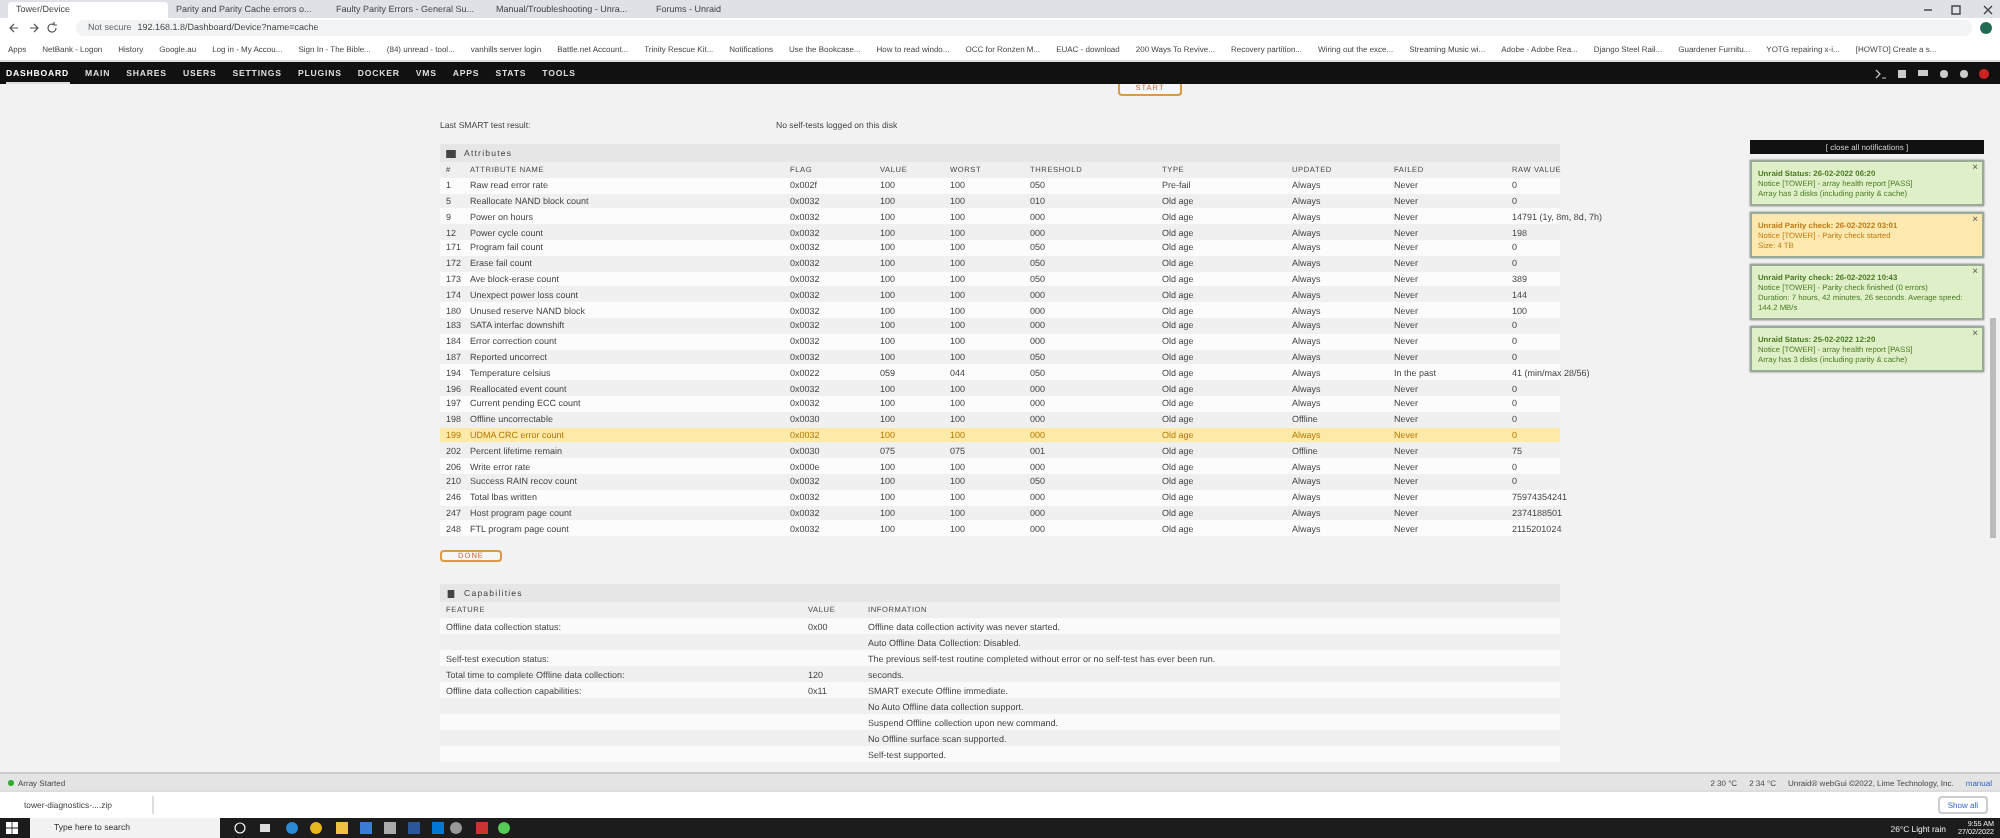 The width and height of the screenshot is (2000, 838). I want to click on document-icon, so click(451, 593).